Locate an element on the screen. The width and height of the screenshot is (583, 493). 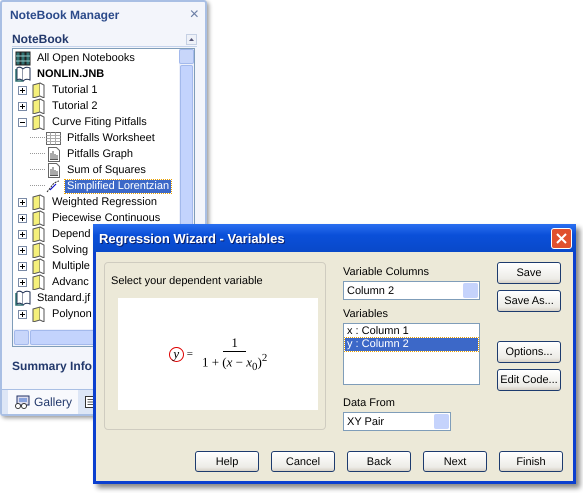
tree-item: Tutorial 1 is located at coordinates (75, 90).